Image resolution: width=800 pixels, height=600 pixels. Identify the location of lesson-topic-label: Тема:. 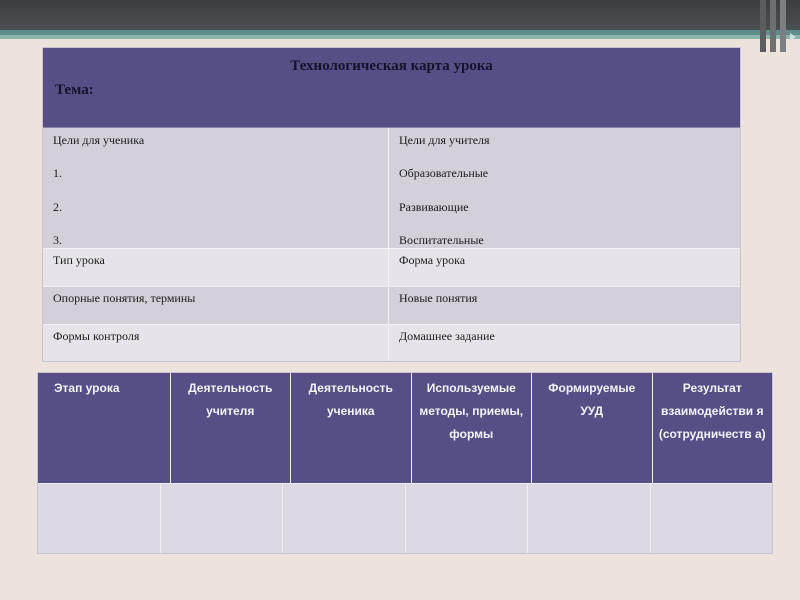
(74, 90).